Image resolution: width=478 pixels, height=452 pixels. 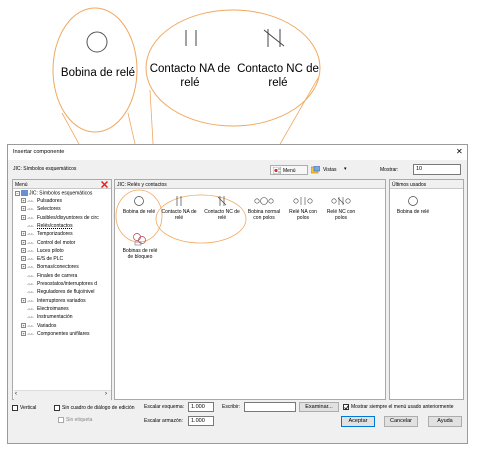 What do you see at coordinates (264, 208) in the screenshot?
I see `component-coil-poles: Bobina normal con polos` at bounding box center [264, 208].